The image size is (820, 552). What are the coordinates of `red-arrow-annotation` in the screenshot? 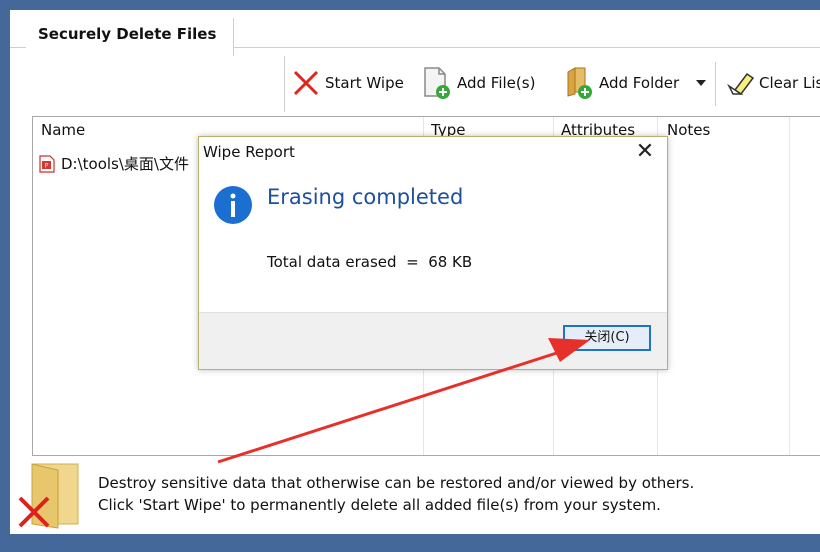 It's located at (403, 401).